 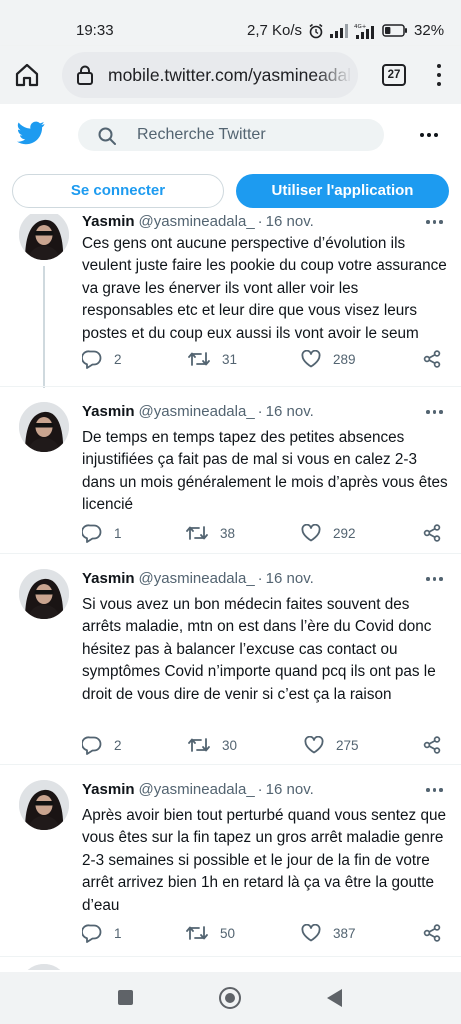 What do you see at coordinates (267, 935) in the screenshot?
I see `tweet-actions: 1 50 387` at bounding box center [267, 935].